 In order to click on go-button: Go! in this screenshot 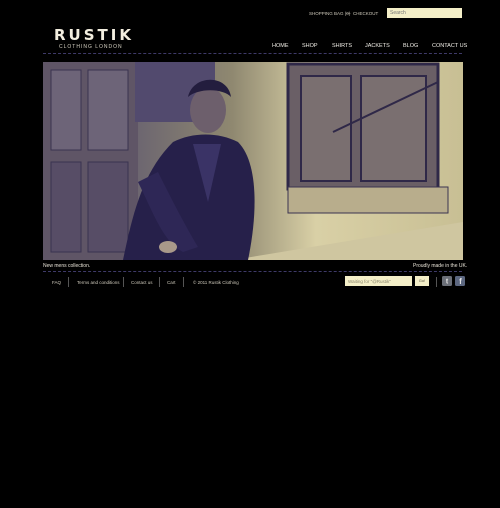, I will do `click(422, 281)`.